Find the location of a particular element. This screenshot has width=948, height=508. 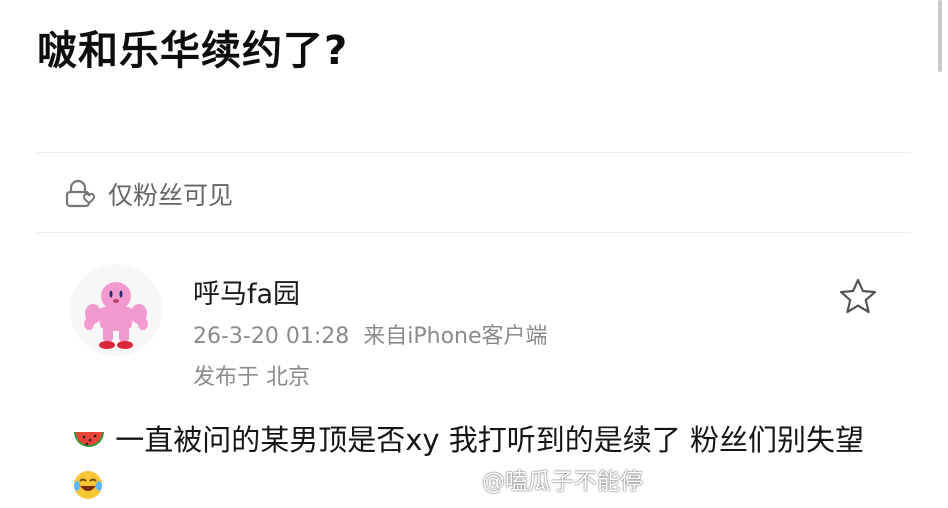

post-text: 一直被问的某男顶是否xy 我打听到的是续了 粉丝们别失望 is located at coordinates (489, 440).